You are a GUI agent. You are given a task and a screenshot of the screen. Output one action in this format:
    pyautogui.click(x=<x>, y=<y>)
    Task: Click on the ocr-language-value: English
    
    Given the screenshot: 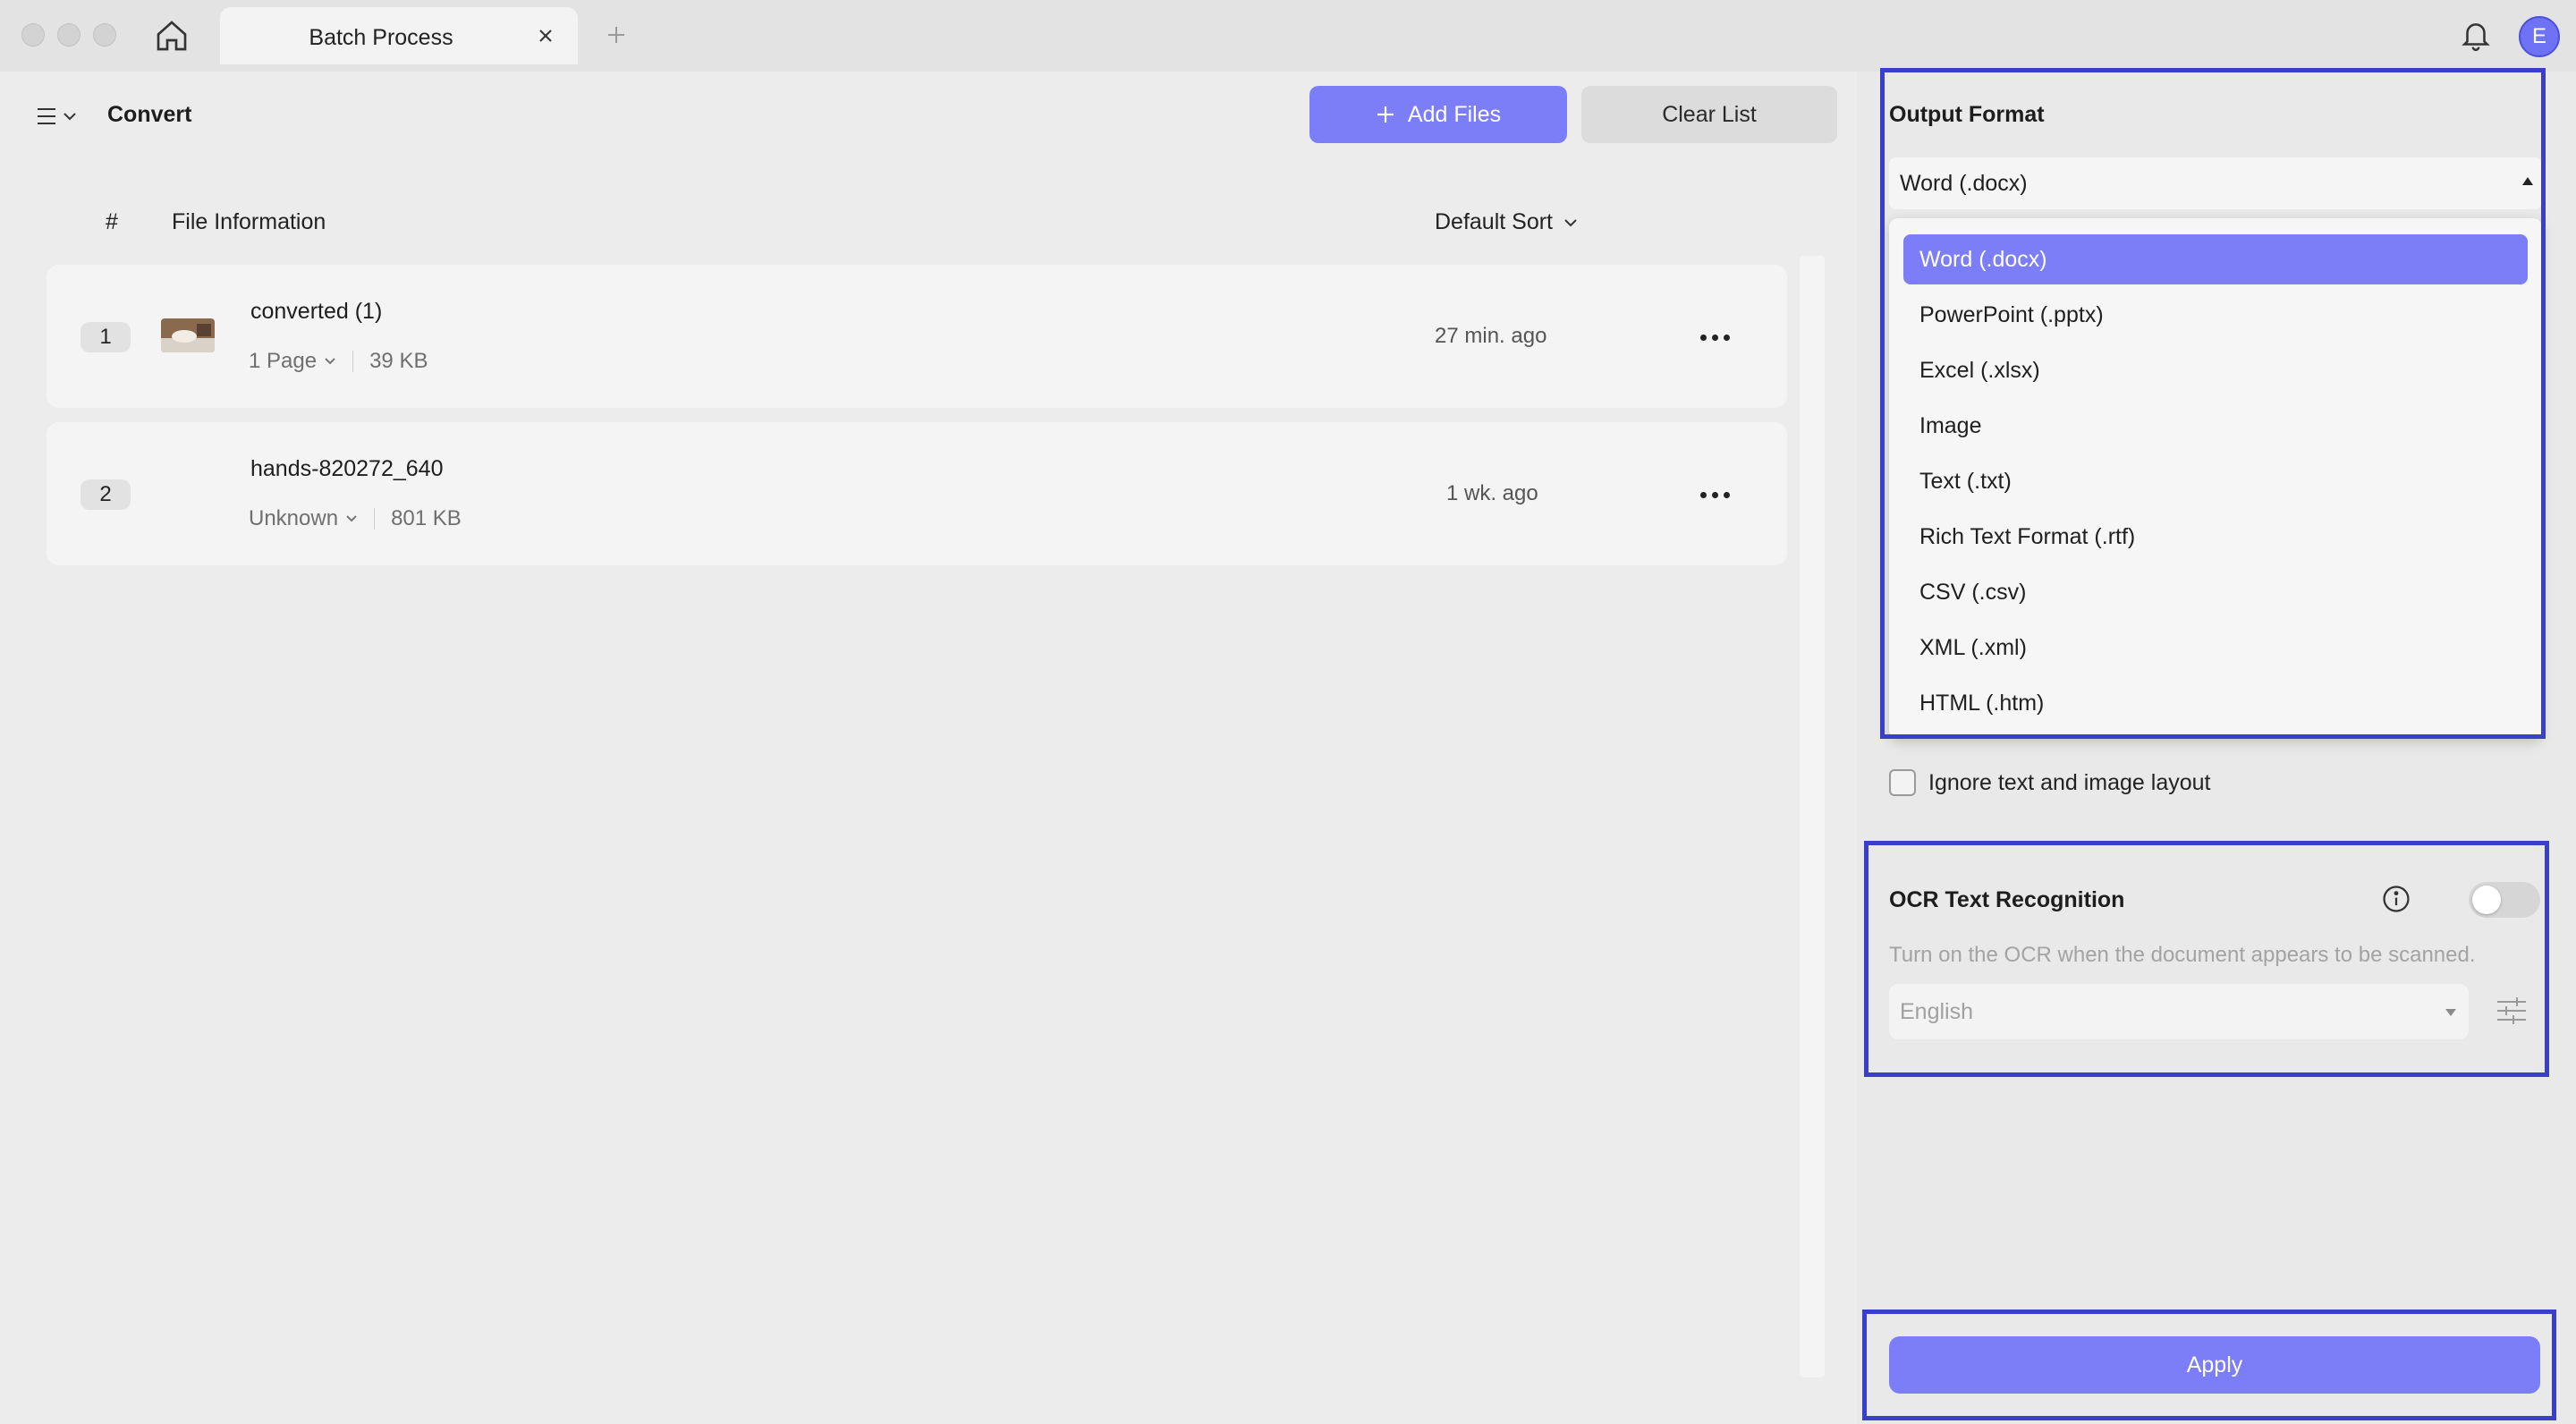 What is the action you would take?
    pyautogui.click(x=1936, y=1011)
    